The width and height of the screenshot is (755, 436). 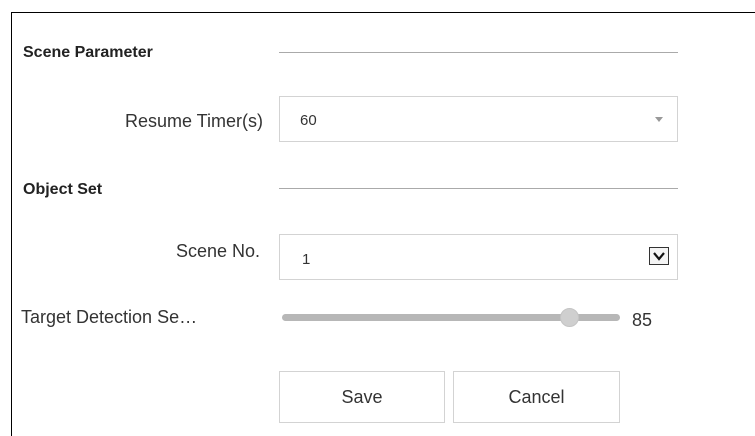 What do you see at coordinates (63, 189) in the screenshot?
I see `object-set-heading: Object Set` at bounding box center [63, 189].